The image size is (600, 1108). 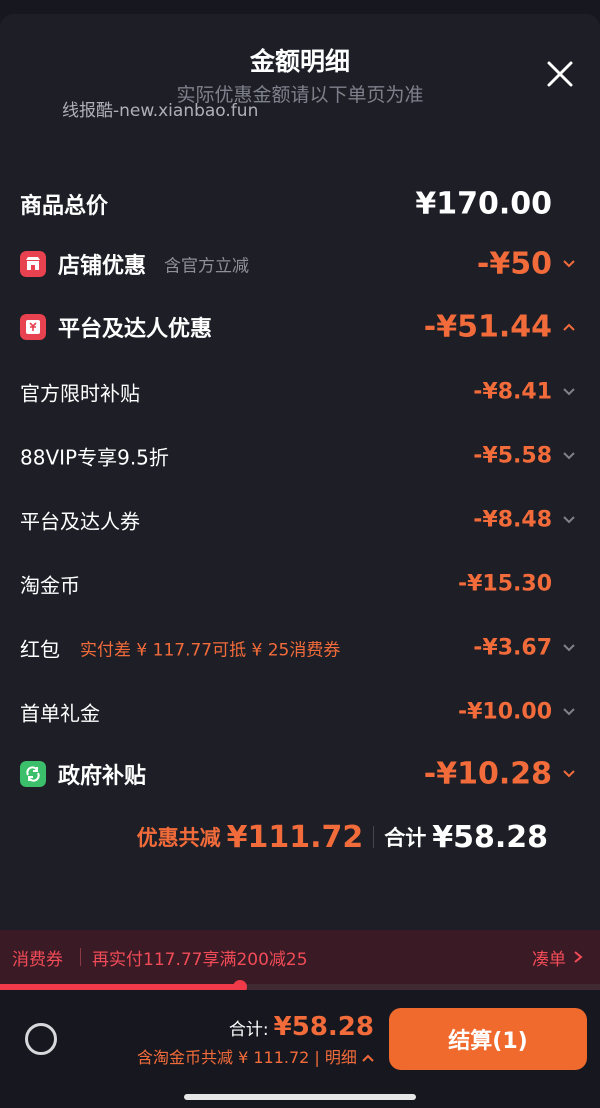 What do you see at coordinates (102, 266) in the screenshot?
I see `row-label: 店铺优惠` at bounding box center [102, 266].